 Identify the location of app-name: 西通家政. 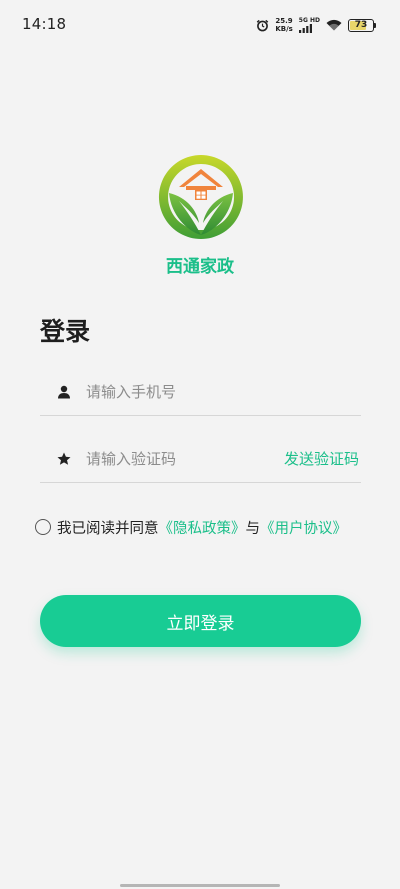
(200, 267).